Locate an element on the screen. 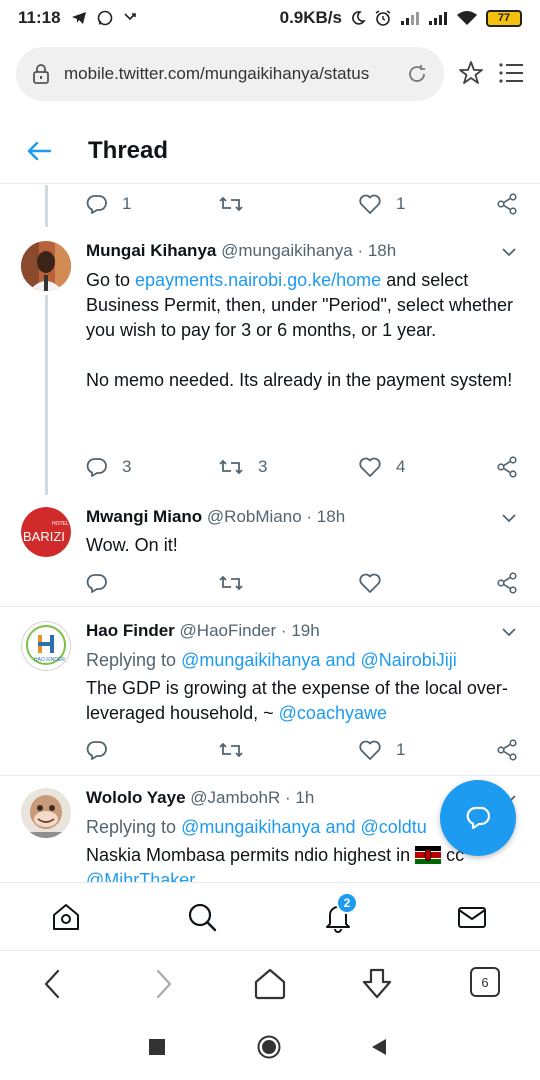  avatar: HAO FINDER is located at coordinates (46, 646).